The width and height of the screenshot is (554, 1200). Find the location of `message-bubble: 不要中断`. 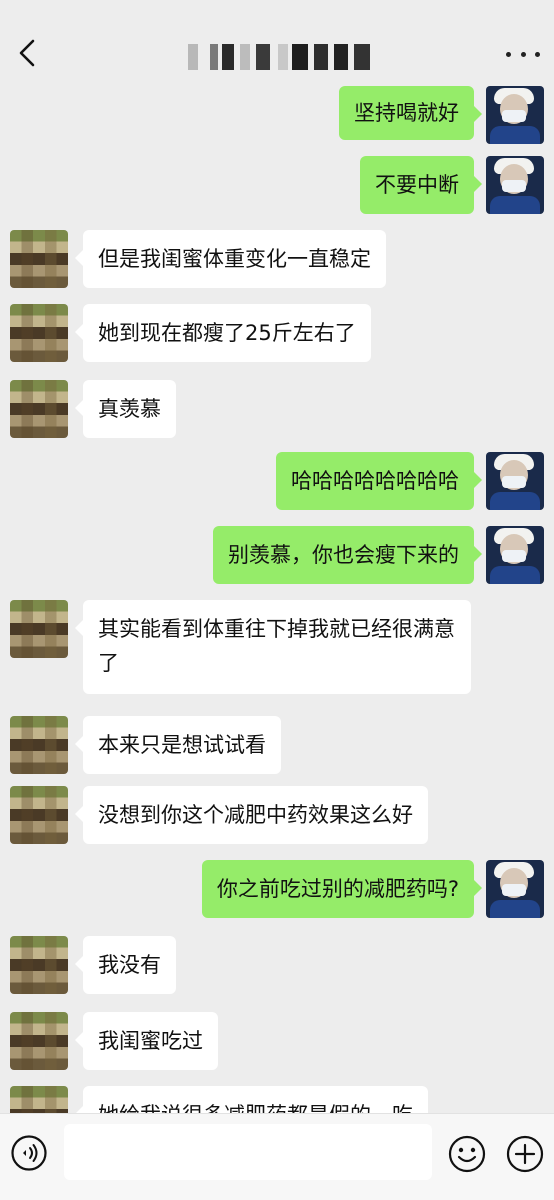

message-bubble: 不要中断 is located at coordinates (421, 185).